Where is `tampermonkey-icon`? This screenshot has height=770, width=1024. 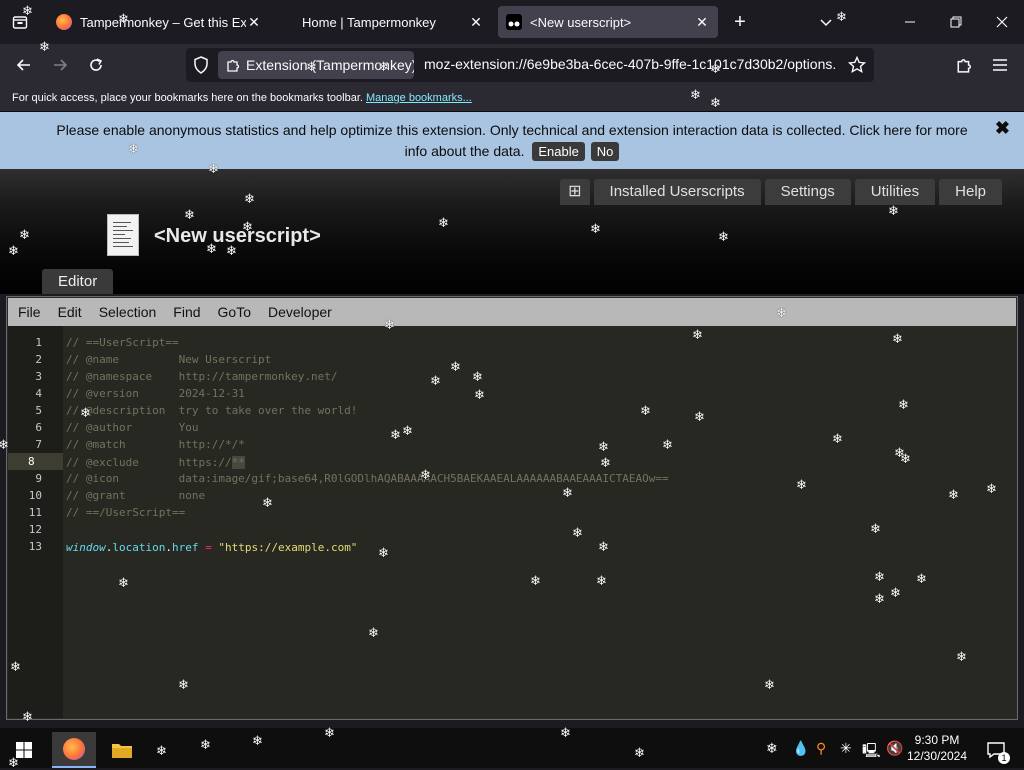
tampermonkey-icon is located at coordinates (514, 22).